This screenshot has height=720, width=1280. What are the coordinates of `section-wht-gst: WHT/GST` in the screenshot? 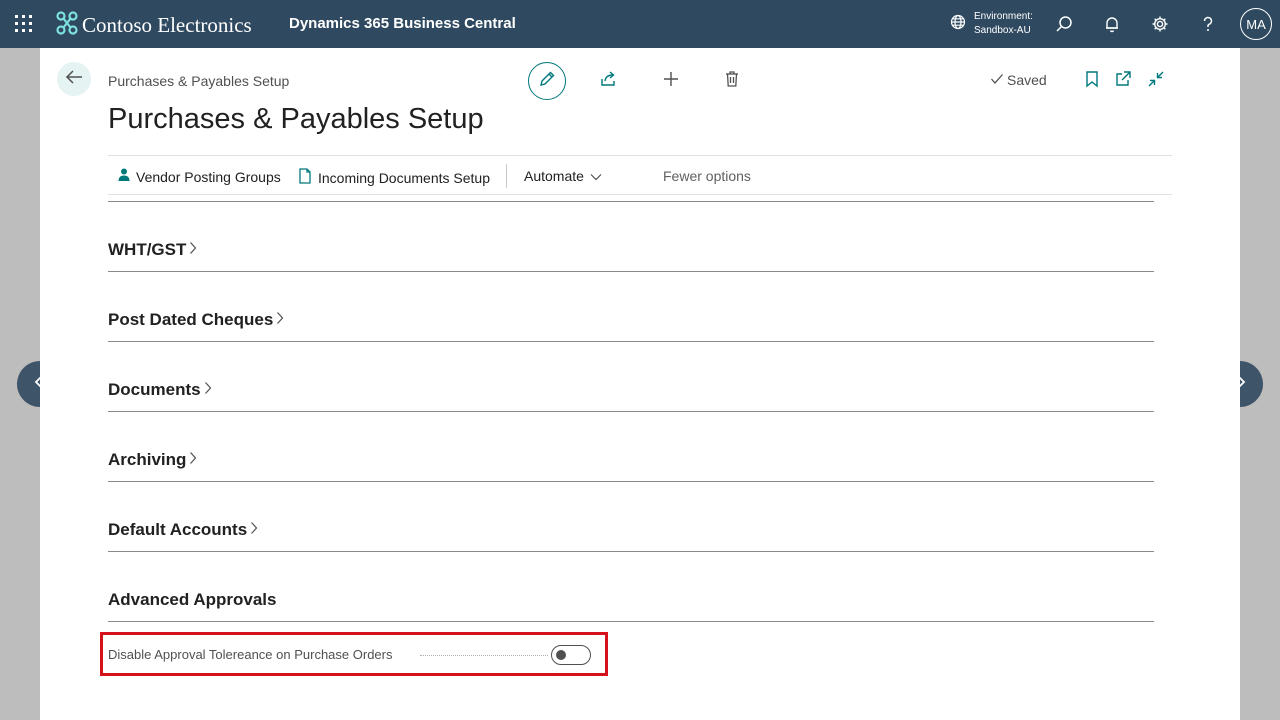 It's located at (631, 256).